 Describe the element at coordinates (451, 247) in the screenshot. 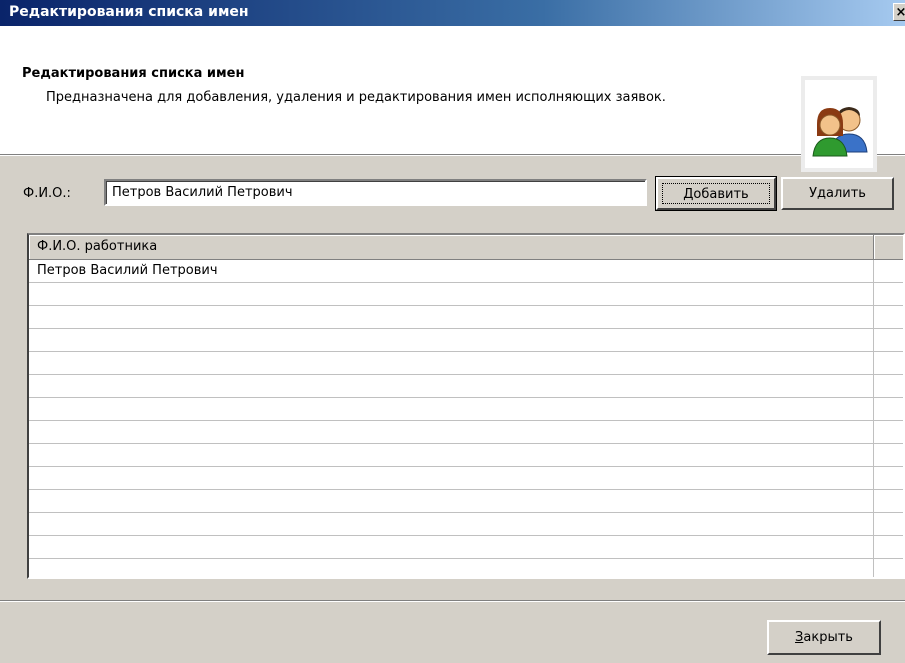

I see `column-header-fio: Ф.И.О. работника` at that location.